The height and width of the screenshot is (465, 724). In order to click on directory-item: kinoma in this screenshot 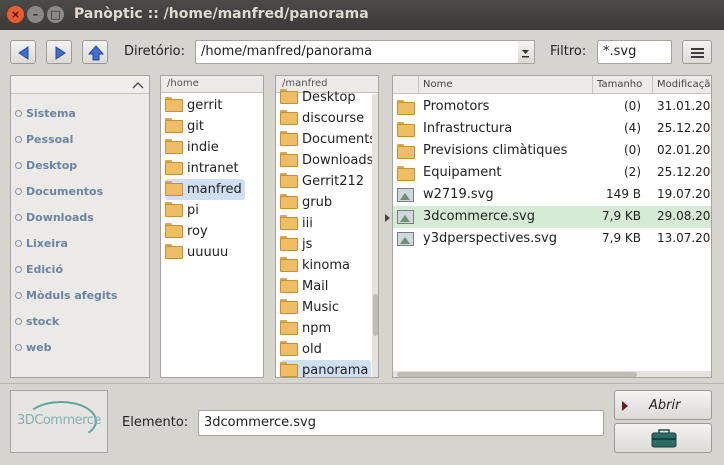, I will do `click(316, 265)`.